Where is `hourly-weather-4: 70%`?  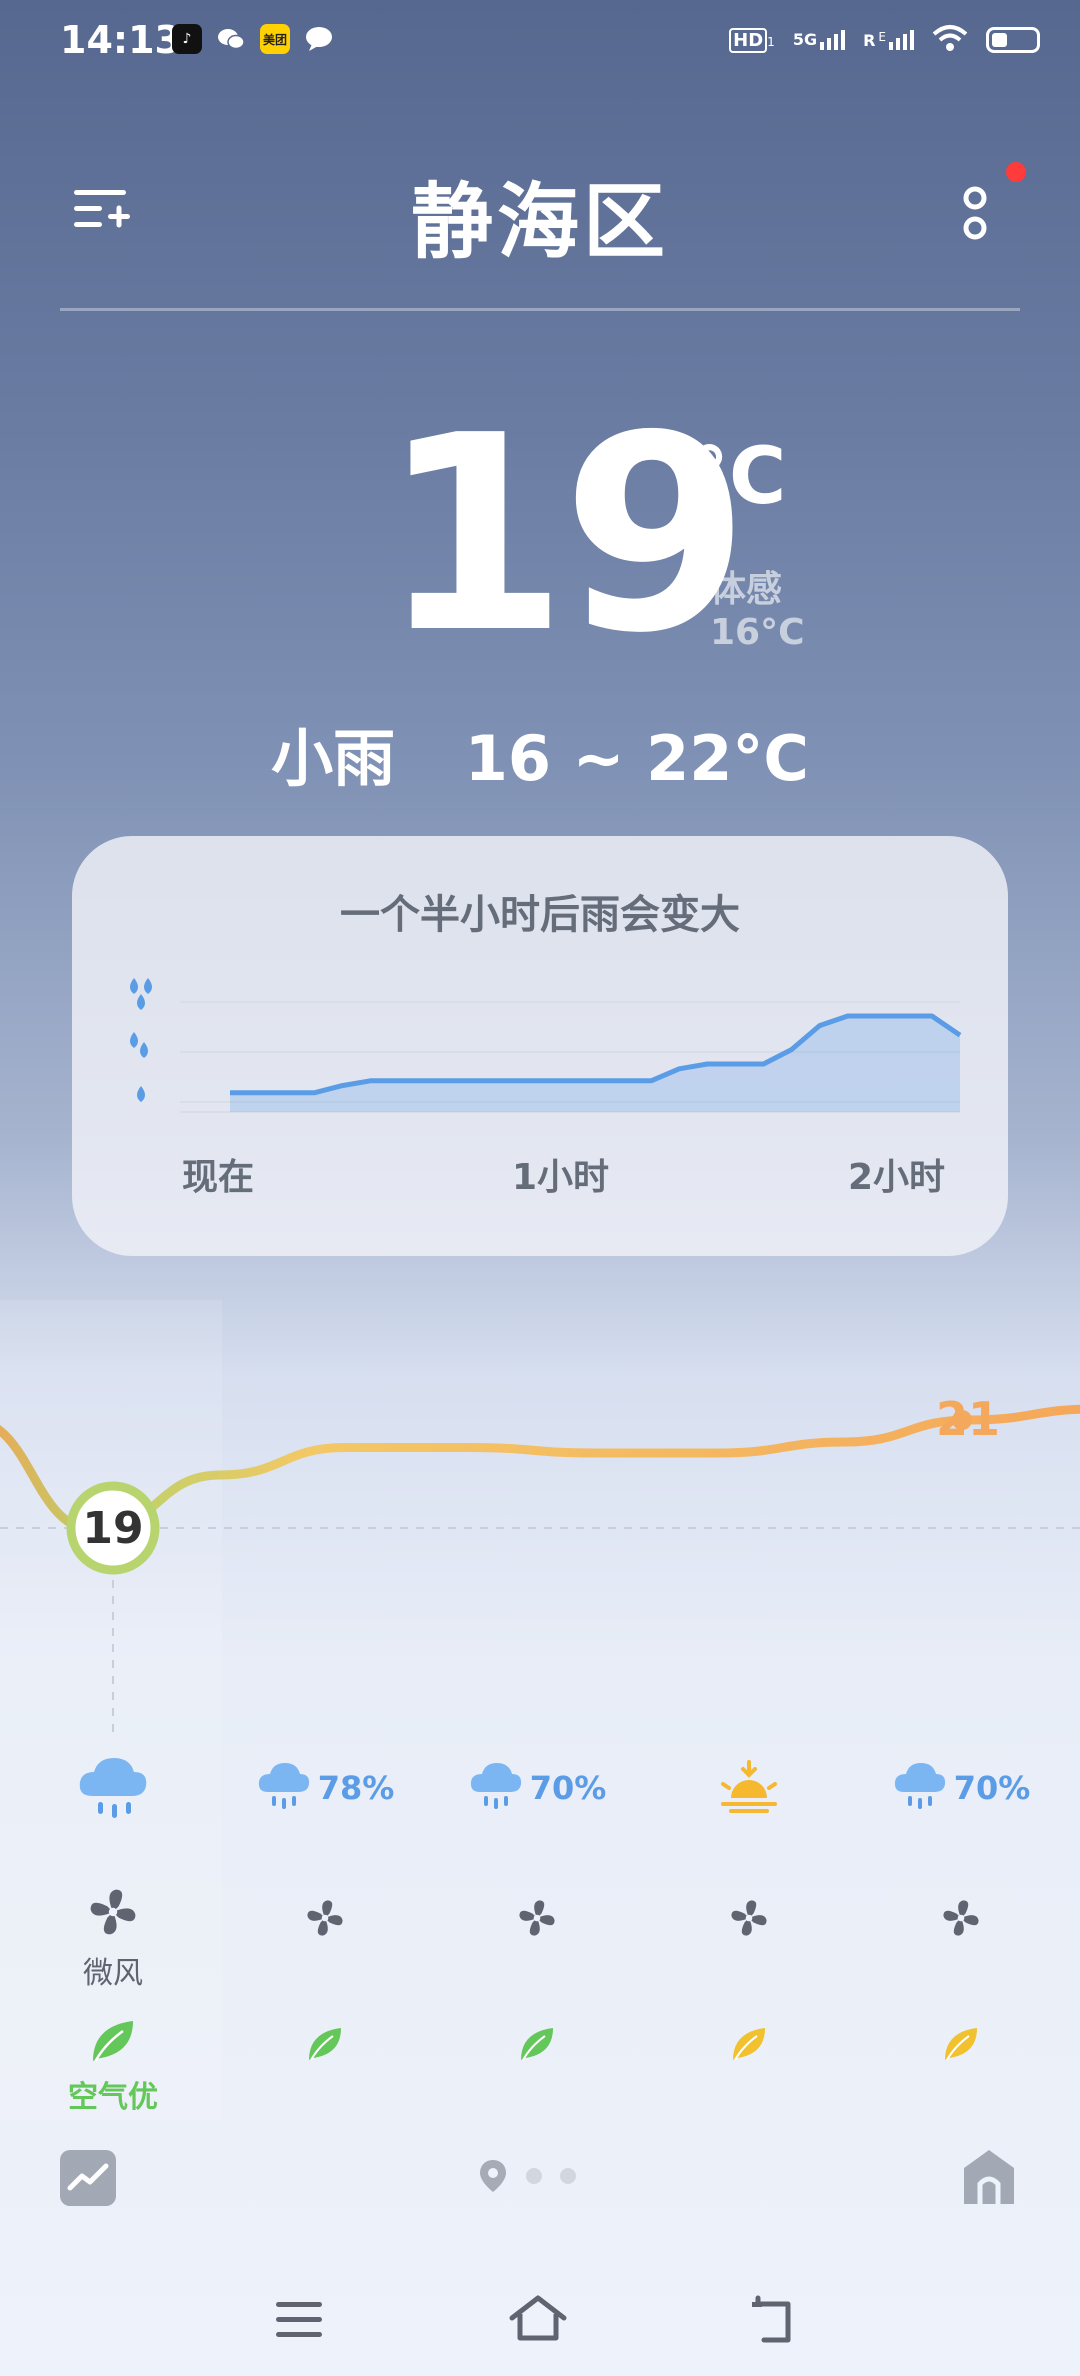 hourly-weather-4: 70% is located at coordinates (961, 1788).